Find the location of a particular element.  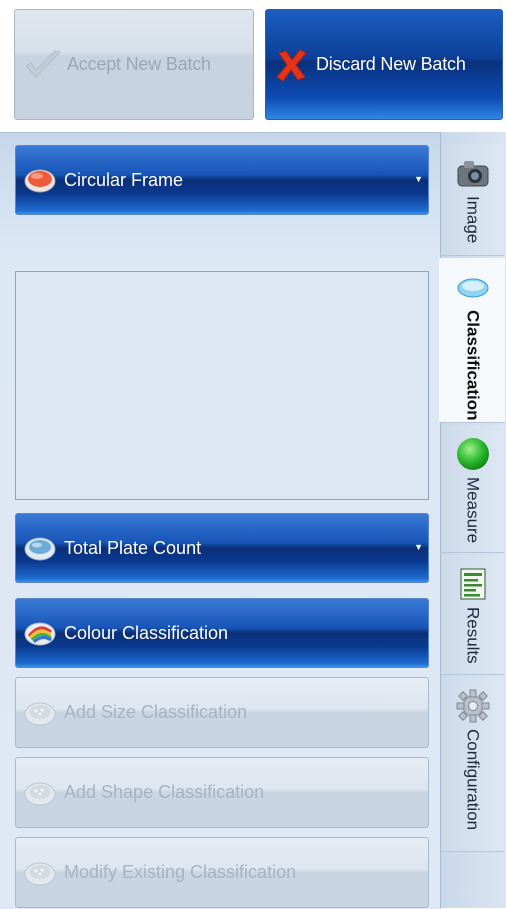

tab-image: Image is located at coordinates (472, 200).